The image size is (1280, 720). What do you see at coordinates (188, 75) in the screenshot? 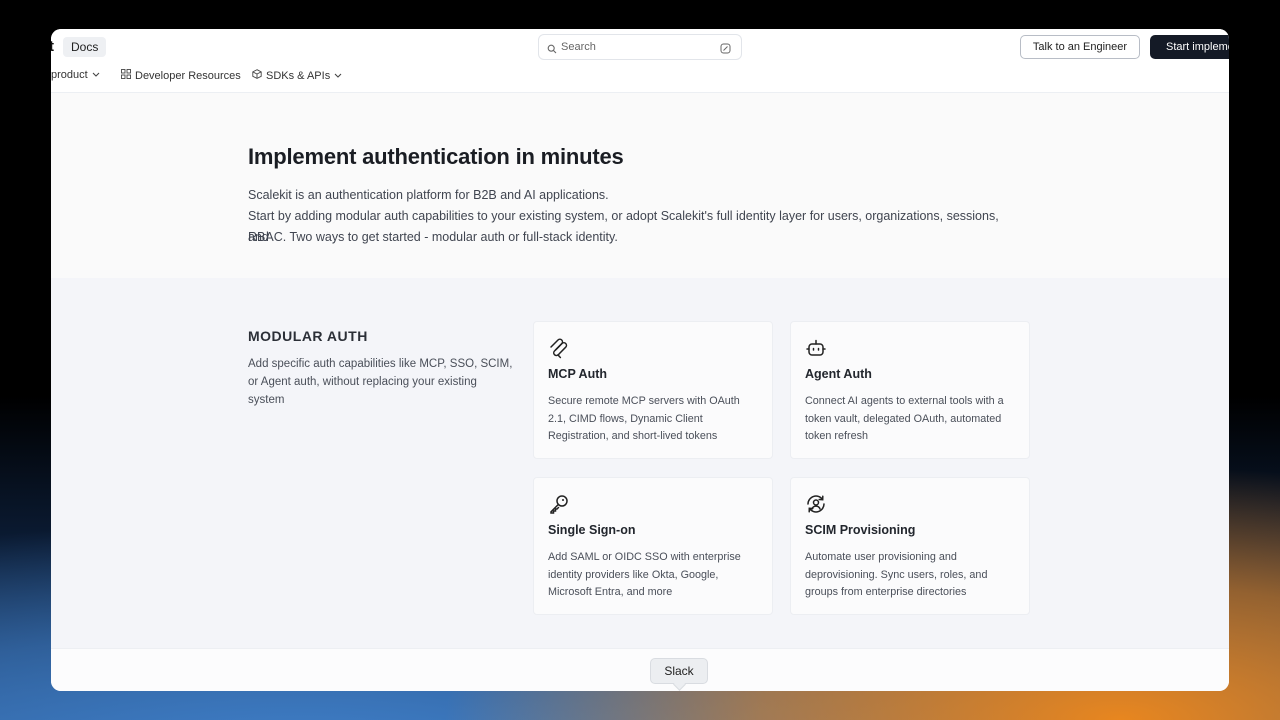
I see `nav-label: Developer Resources` at bounding box center [188, 75].